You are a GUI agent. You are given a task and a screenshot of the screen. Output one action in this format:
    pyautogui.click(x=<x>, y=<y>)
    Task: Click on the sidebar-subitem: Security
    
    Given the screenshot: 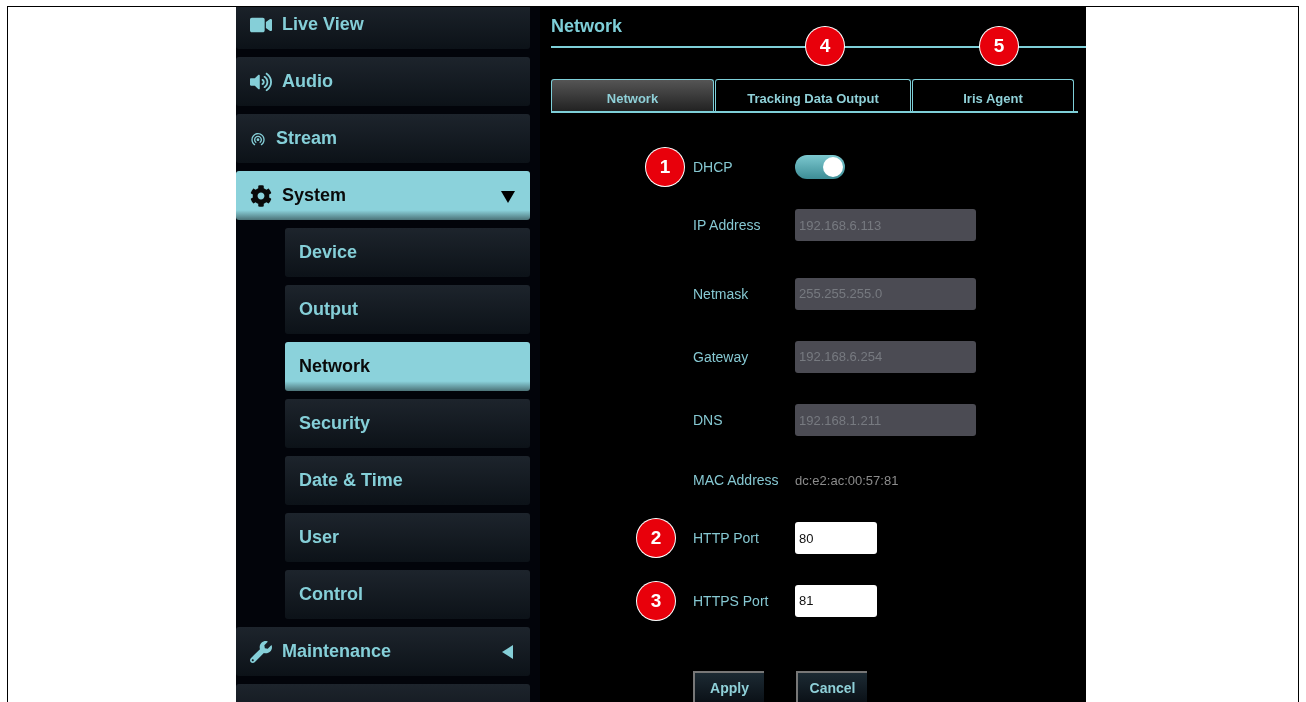 What is the action you would take?
    pyautogui.click(x=407, y=423)
    